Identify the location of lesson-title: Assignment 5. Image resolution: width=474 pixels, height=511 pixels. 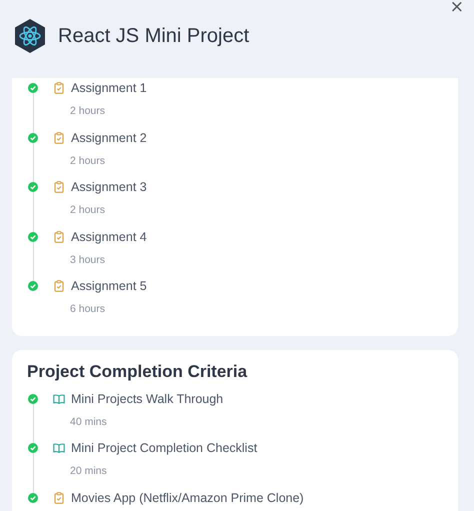
(109, 286).